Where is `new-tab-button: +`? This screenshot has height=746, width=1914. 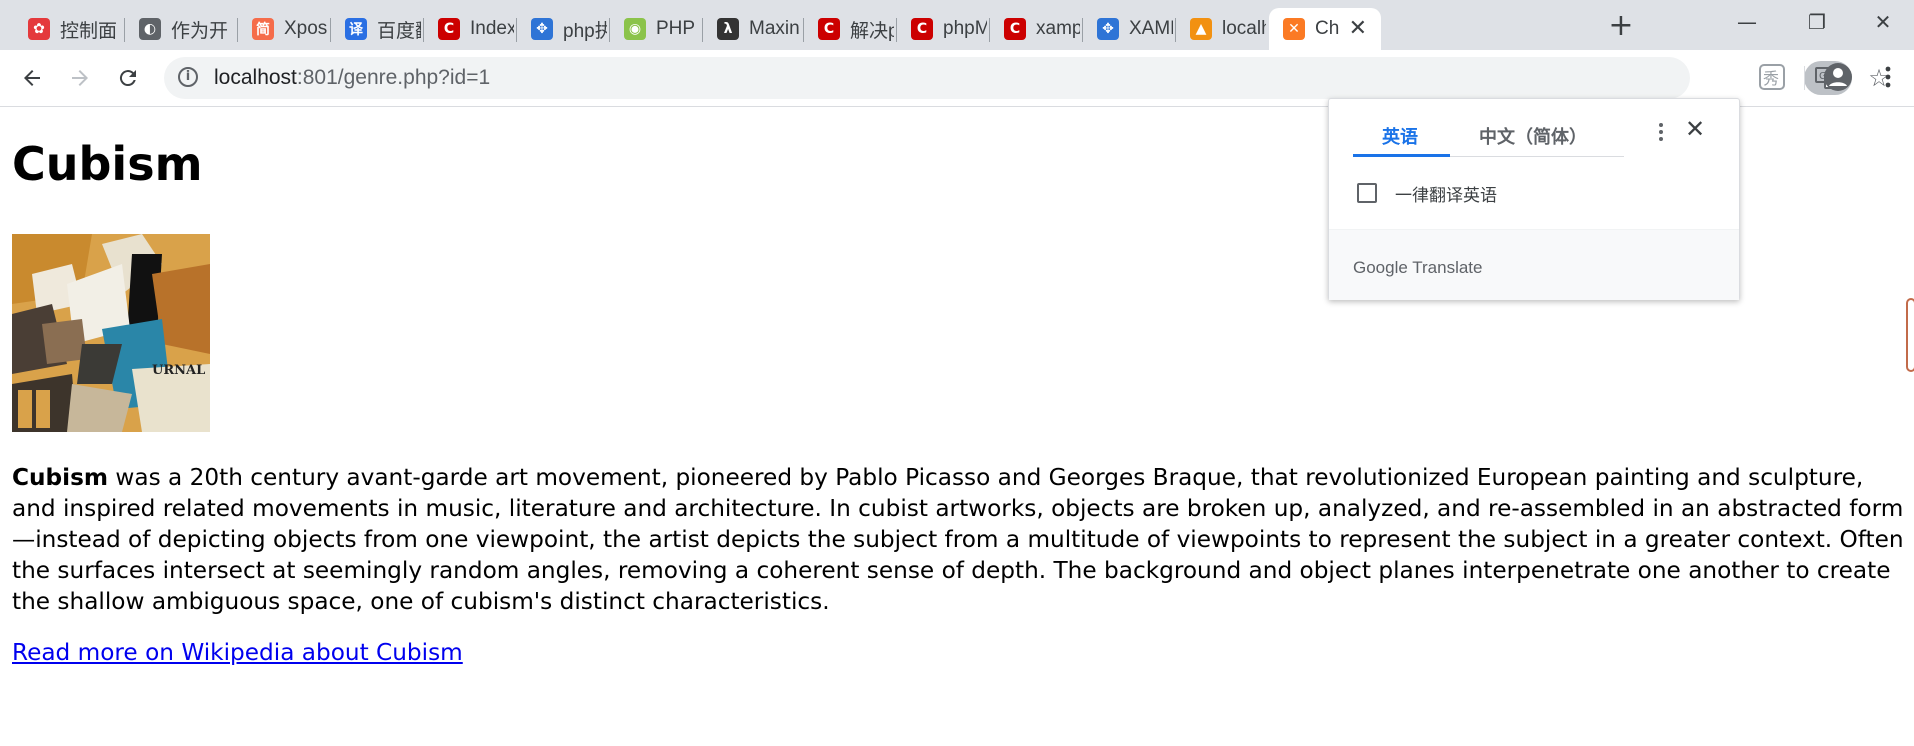 new-tab-button: + is located at coordinates (1621, 25).